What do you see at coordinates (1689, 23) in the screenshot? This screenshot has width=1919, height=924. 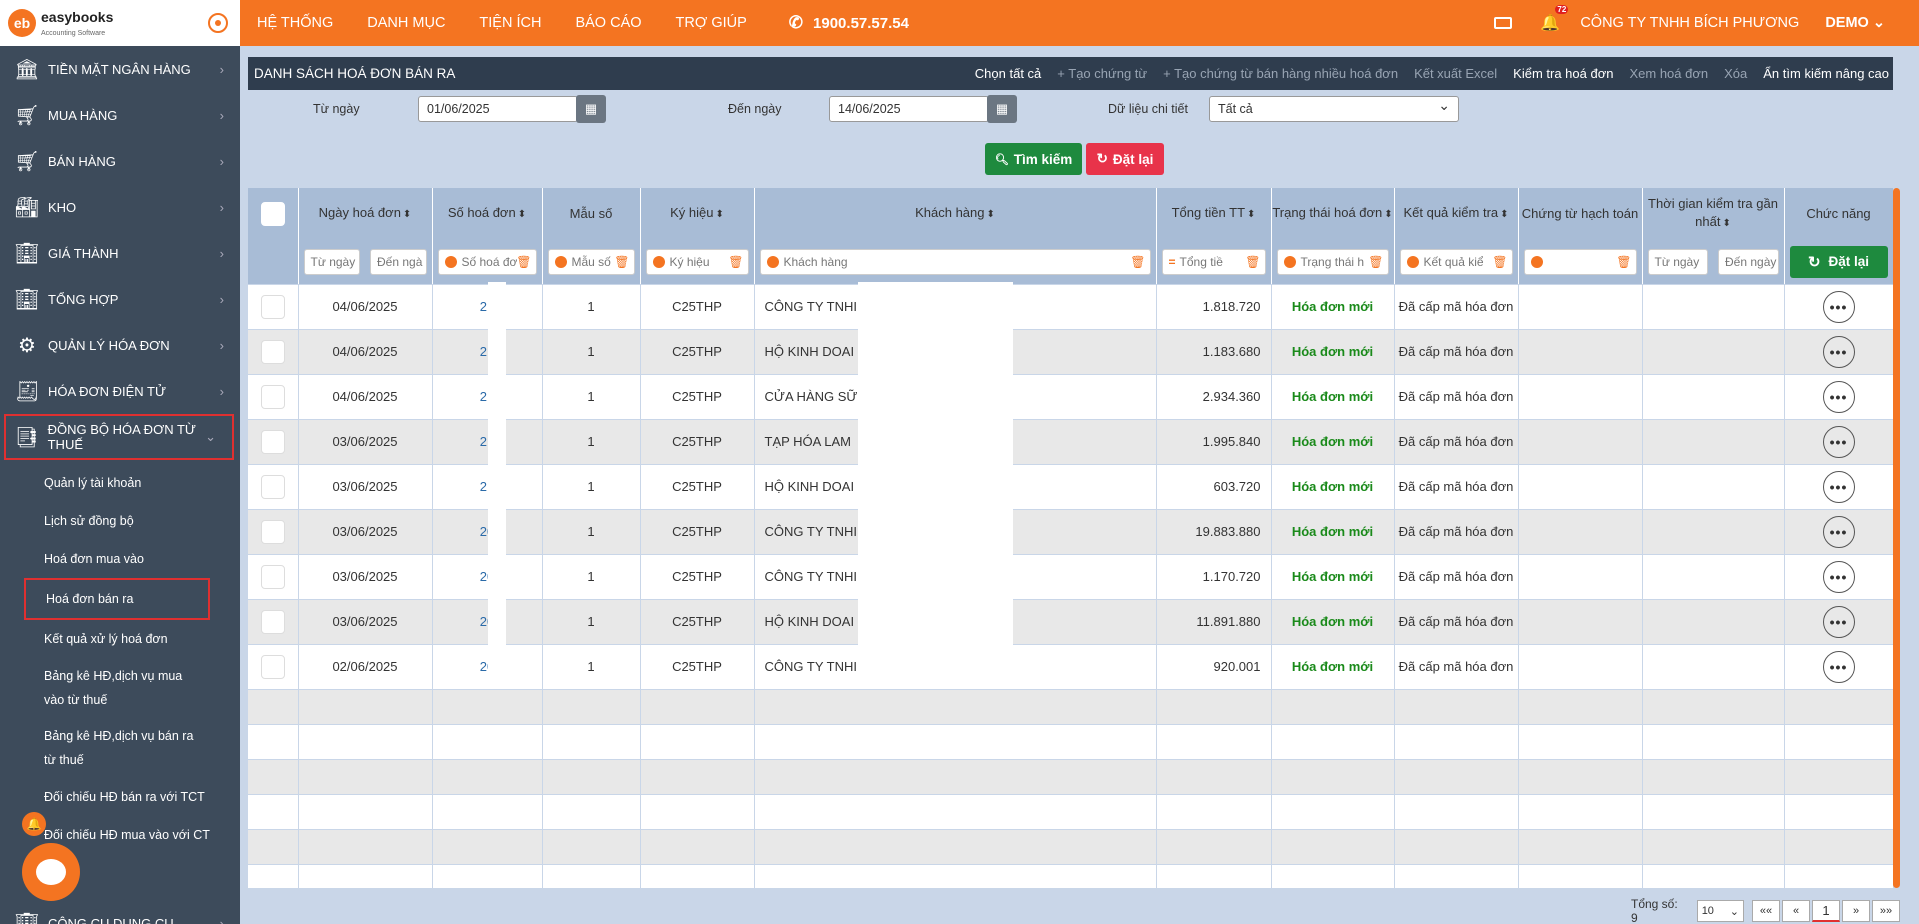 I see `company-name: CÔNG TY TNHH BÍCH PHƯƠNG` at bounding box center [1689, 23].